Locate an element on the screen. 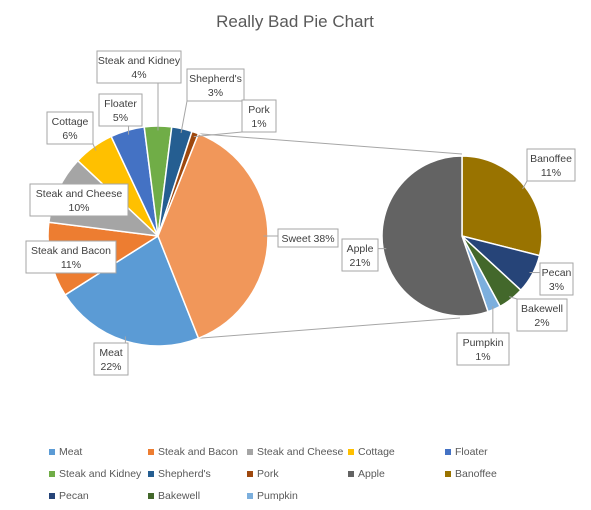 This screenshot has width=591, height=510. data-label-text: Sweet 38% is located at coordinates (307, 239).